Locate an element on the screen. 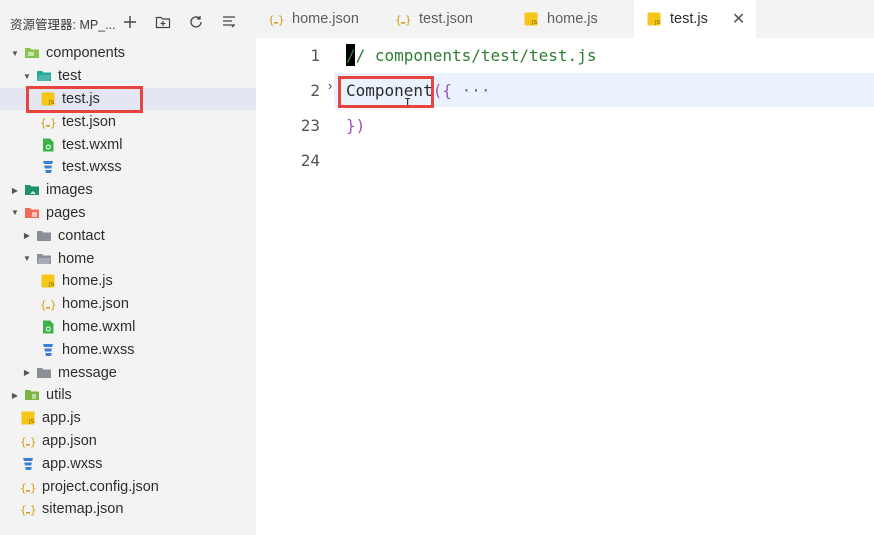 The width and height of the screenshot is (874, 535). tree-file-item: home.wxml is located at coordinates (128, 327).